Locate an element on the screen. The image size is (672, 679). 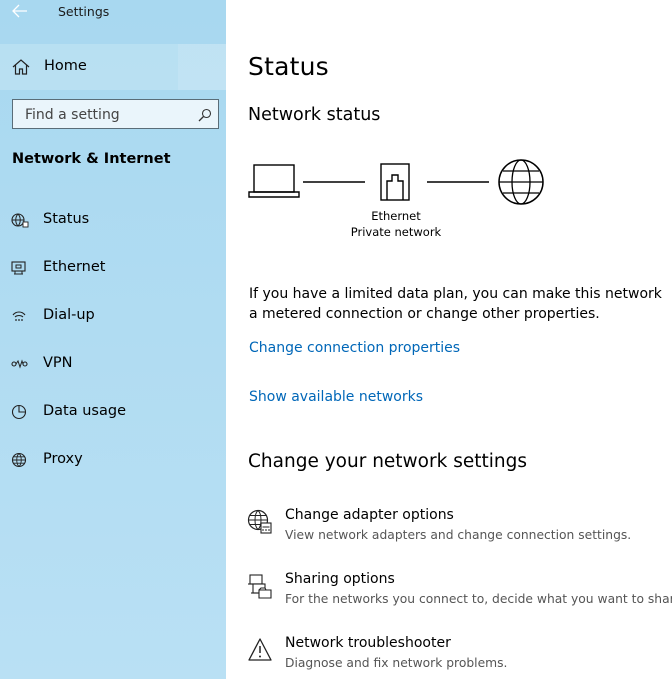
search-input is located at coordinates (110, 115).